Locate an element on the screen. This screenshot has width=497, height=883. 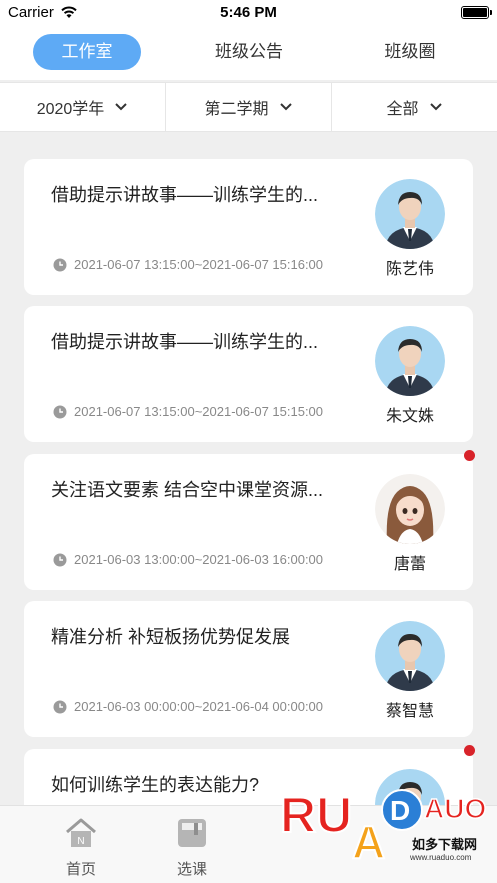
filter-category: 全部 is located at coordinates (414, 107).